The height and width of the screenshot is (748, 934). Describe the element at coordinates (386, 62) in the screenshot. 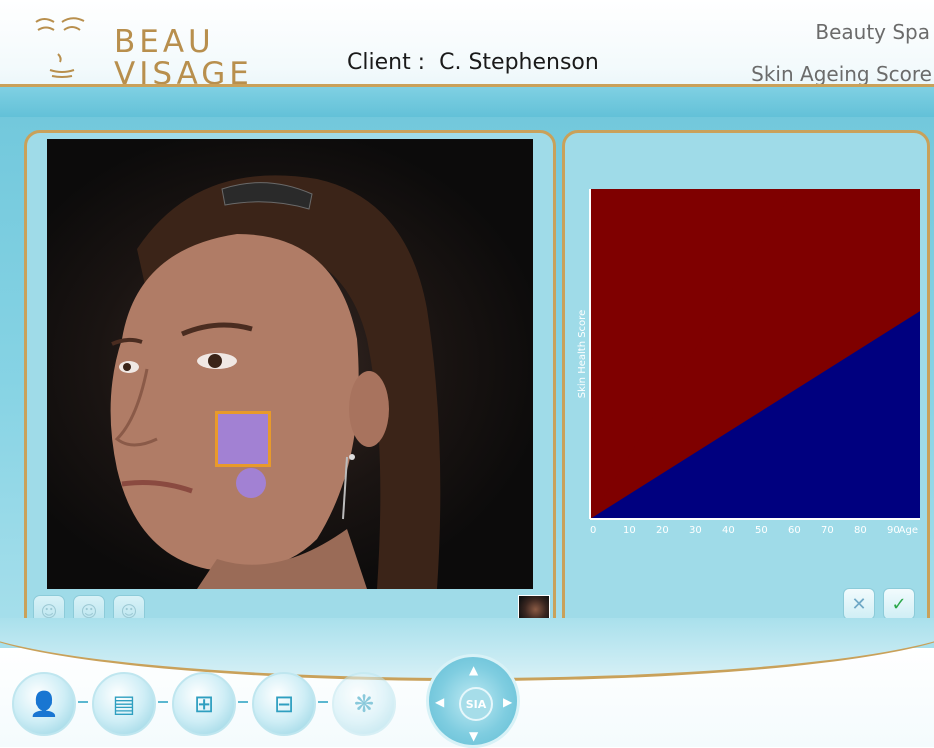

I see `client-label-text: Client :` at that location.